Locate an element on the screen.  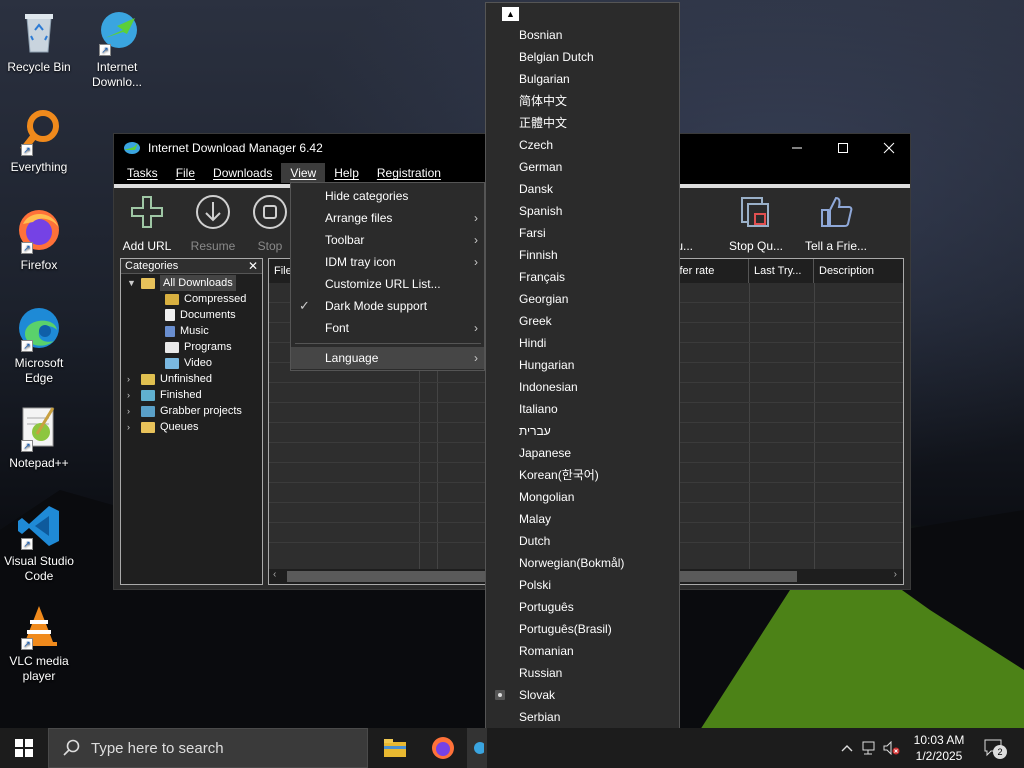
column-description: Description is located at coordinates (858, 271).